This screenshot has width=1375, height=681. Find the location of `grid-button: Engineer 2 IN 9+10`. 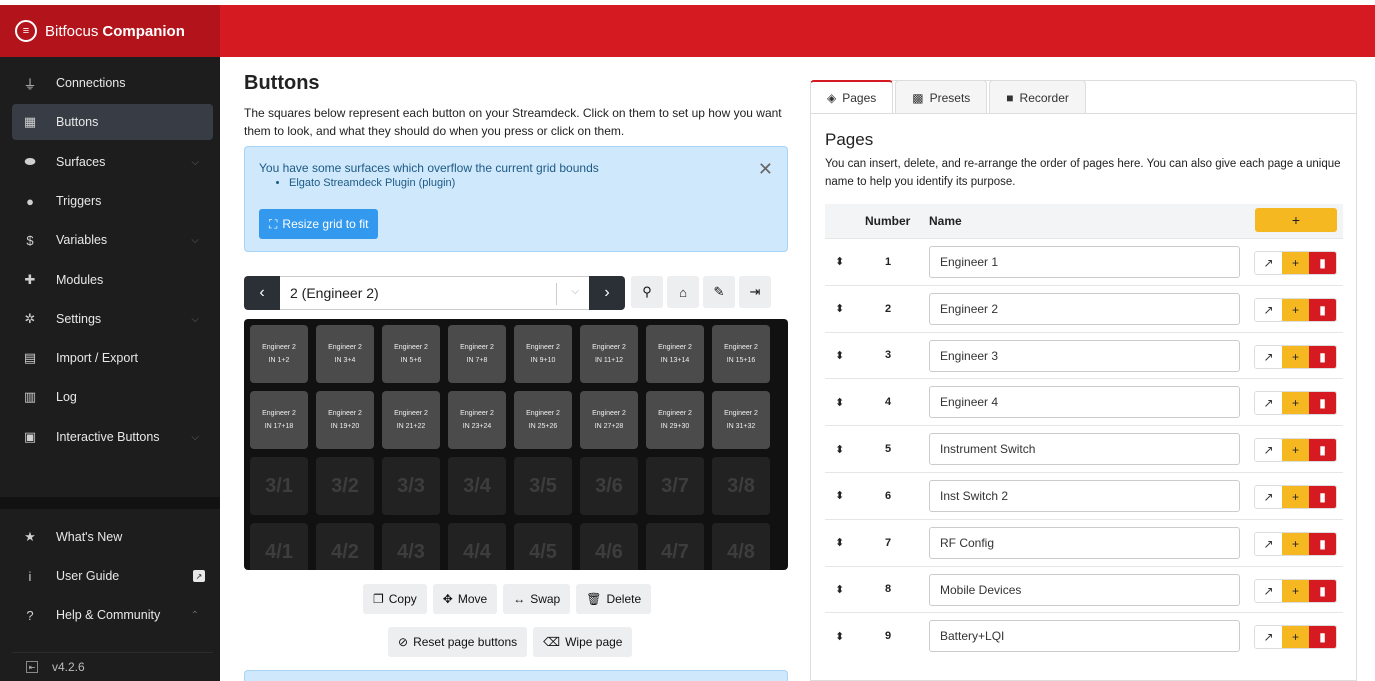

grid-button: Engineer 2 IN 9+10 is located at coordinates (543, 354).